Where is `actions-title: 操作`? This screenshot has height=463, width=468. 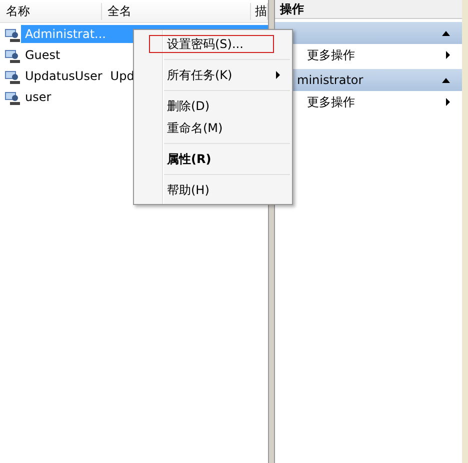
actions-title: 操作 is located at coordinates (368, 9).